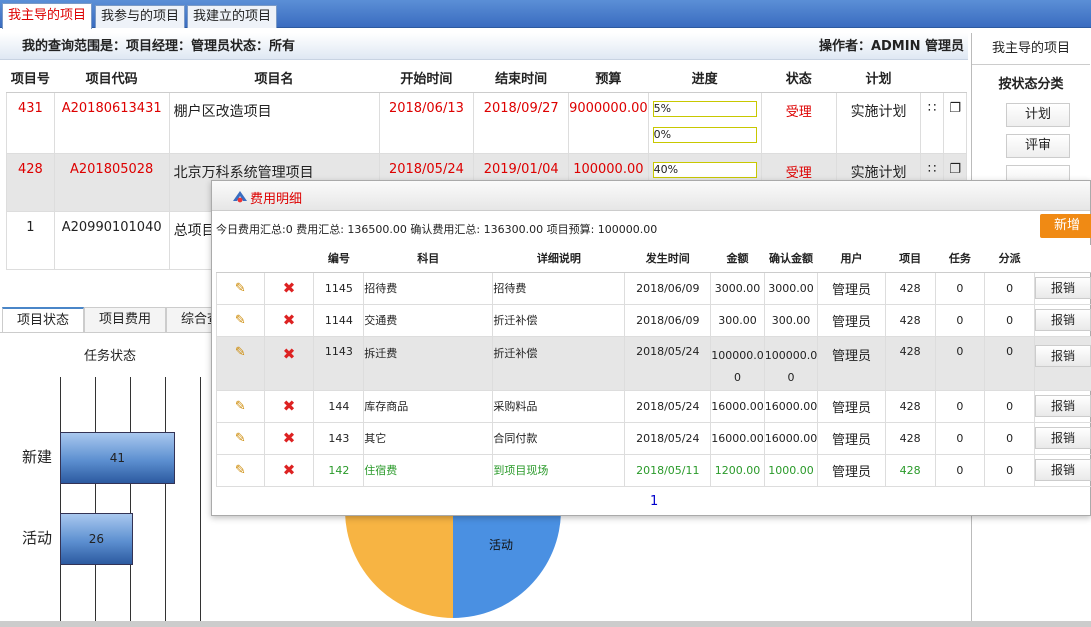 This screenshot has width=1091, height=627. Describe the element at coordinates (30, 182) in the screenshot. I see `cell-id: 428` at that location.